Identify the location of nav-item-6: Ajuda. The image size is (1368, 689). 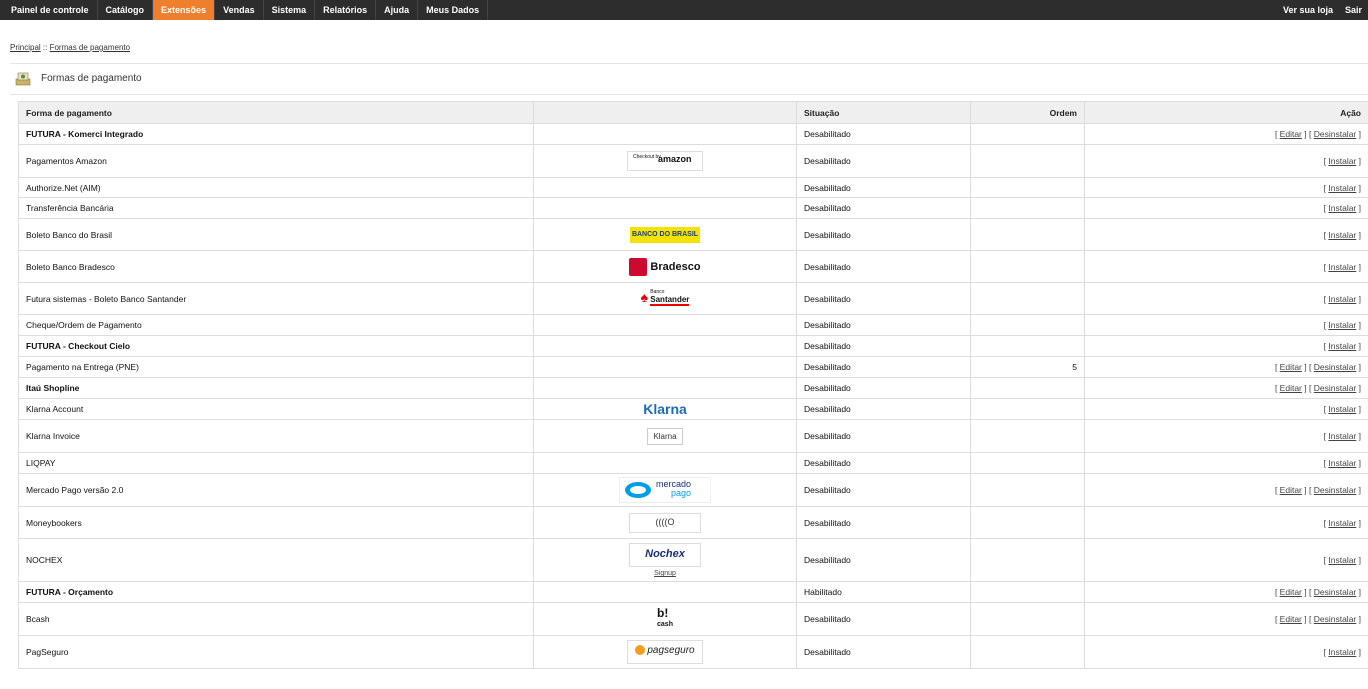
(397, 10).